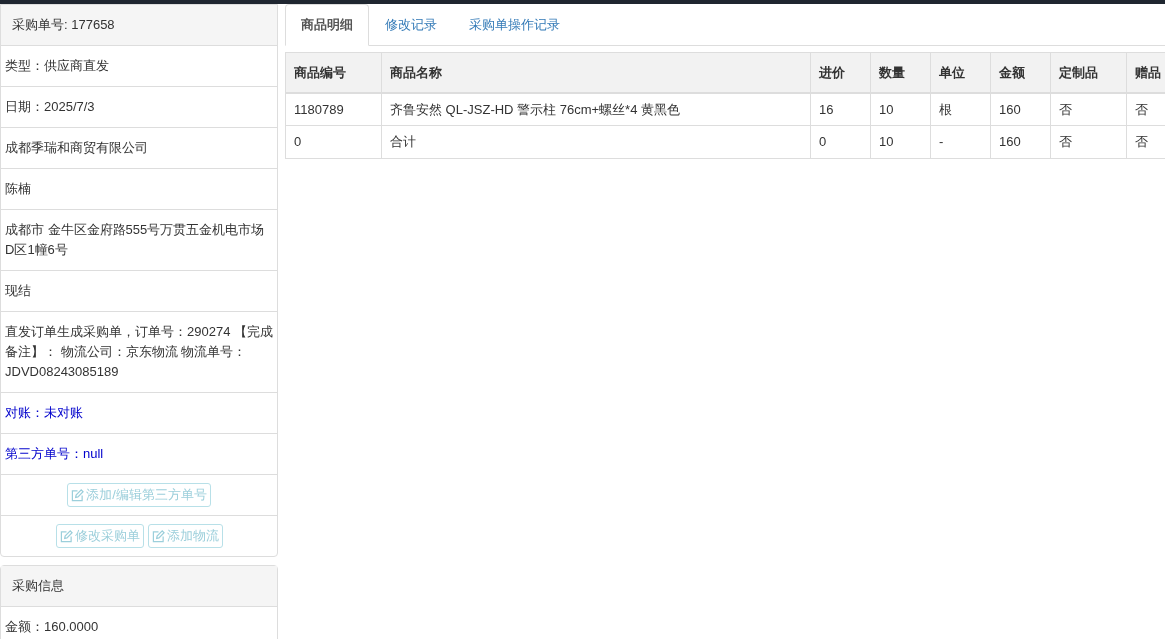 This screenshot has width=1165, height=639. Describe the element at coordinates (54, 453) in the screenshot. I see `info-text: 第三方单号：null` at that location.